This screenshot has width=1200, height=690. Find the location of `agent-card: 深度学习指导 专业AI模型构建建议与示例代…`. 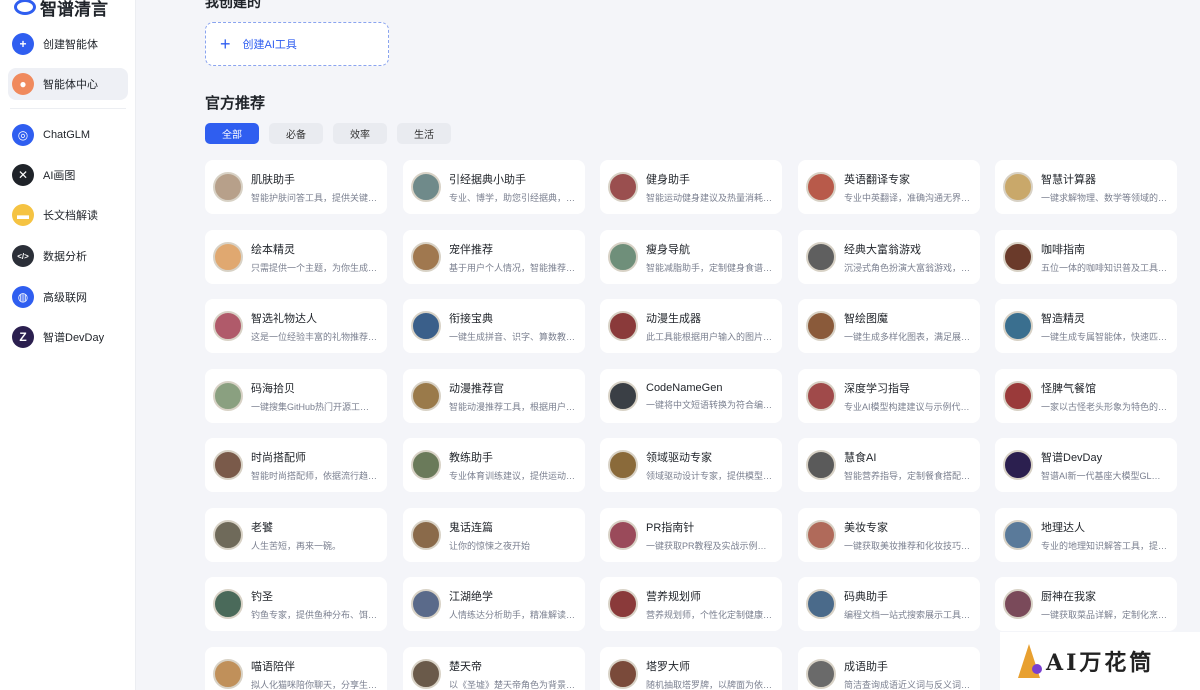

agent-card: 深度学习指导 专业AI模型构建建议与示例代… is located at coordinates (889, 396).